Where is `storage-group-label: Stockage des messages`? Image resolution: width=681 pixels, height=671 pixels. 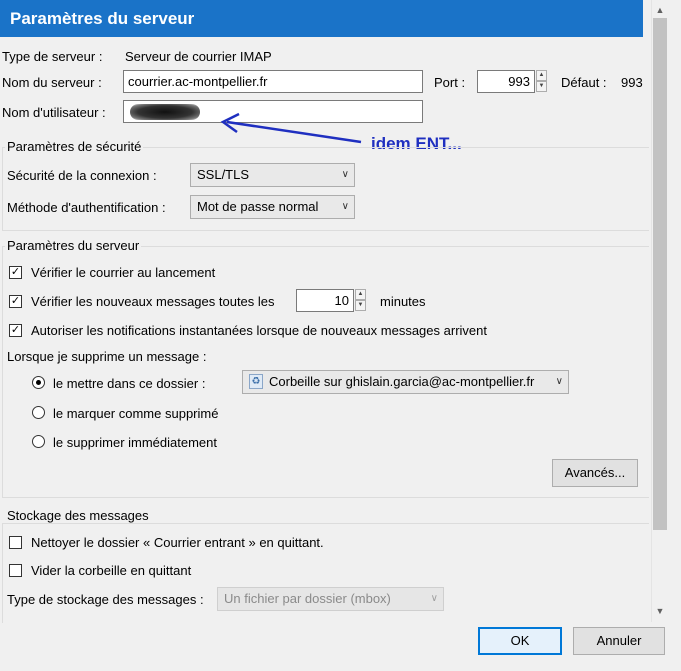
storage-group-label: Stockage des messages is located at coordinates (78, 515).